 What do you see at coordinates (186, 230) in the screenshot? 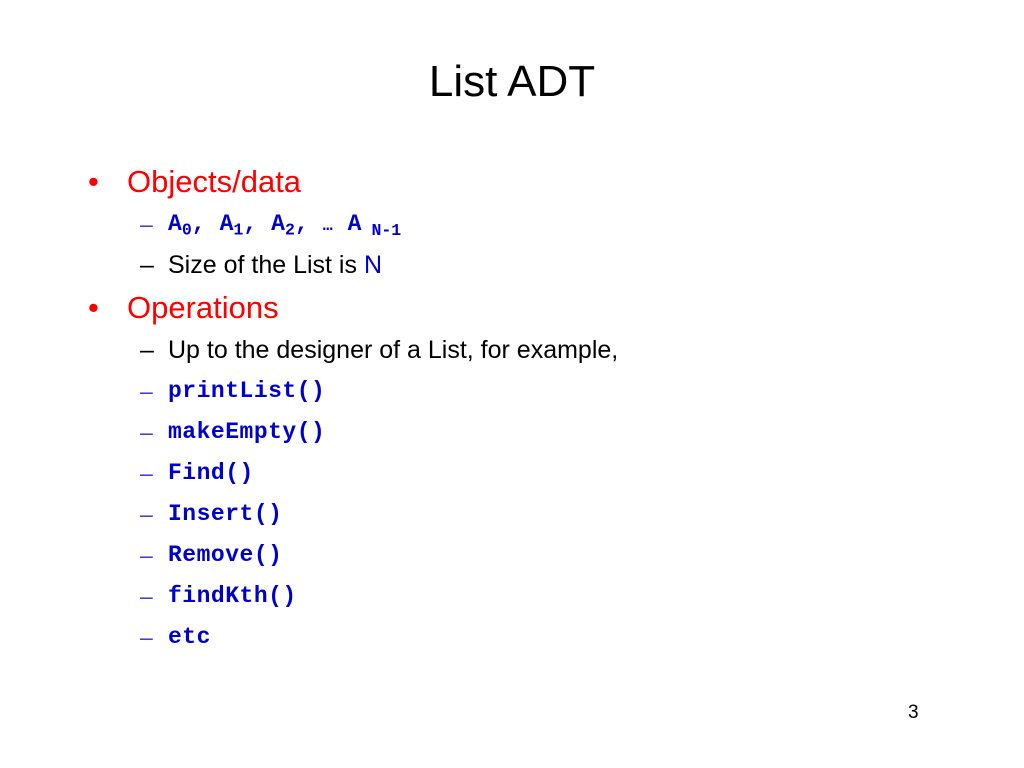
I see `sequence-term-subscript: 0` at bounding box center [186, 230].